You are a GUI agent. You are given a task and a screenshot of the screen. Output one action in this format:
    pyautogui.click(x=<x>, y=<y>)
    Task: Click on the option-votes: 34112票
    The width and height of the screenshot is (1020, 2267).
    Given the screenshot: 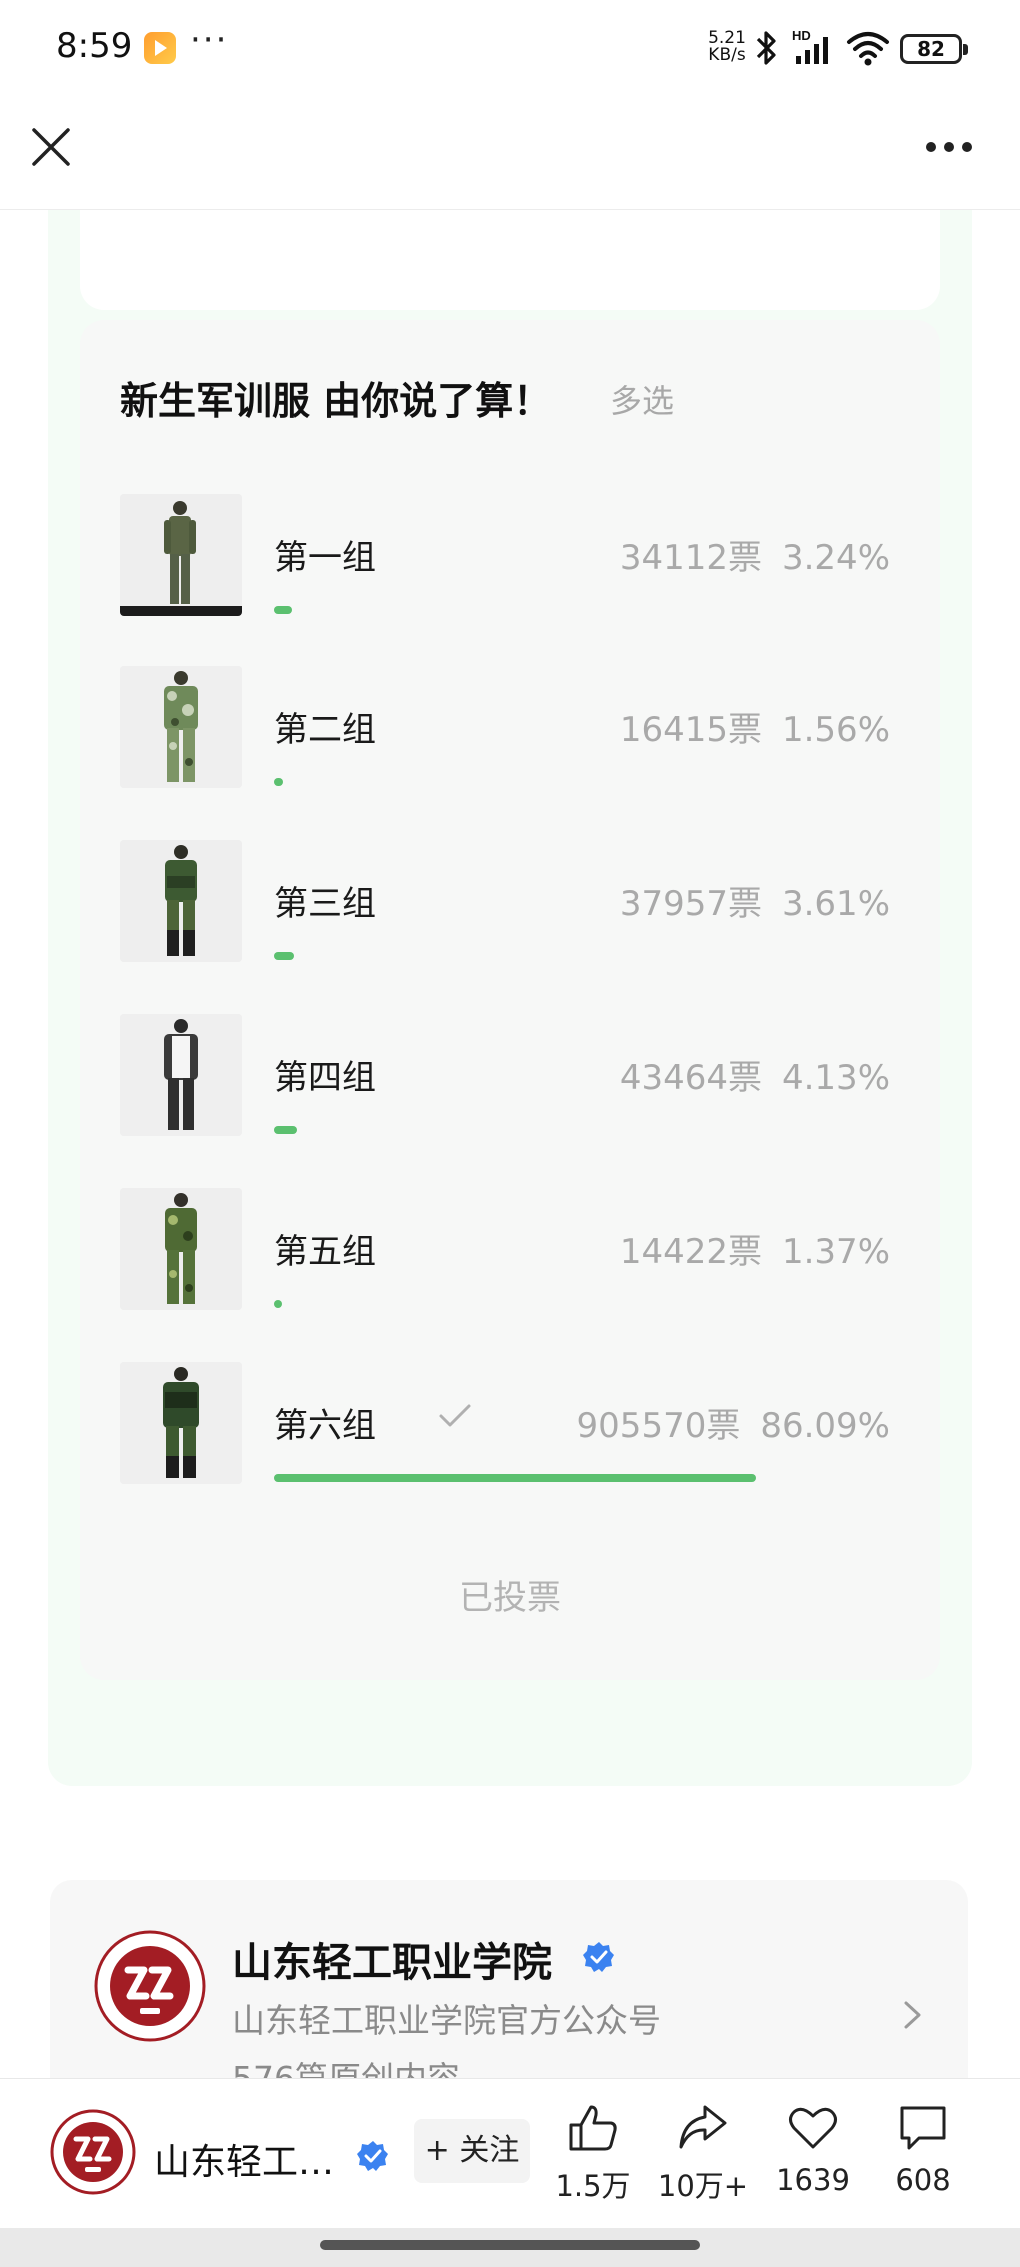 What is the action you would take?
    pyautogui.click(x=690, y=558)
    